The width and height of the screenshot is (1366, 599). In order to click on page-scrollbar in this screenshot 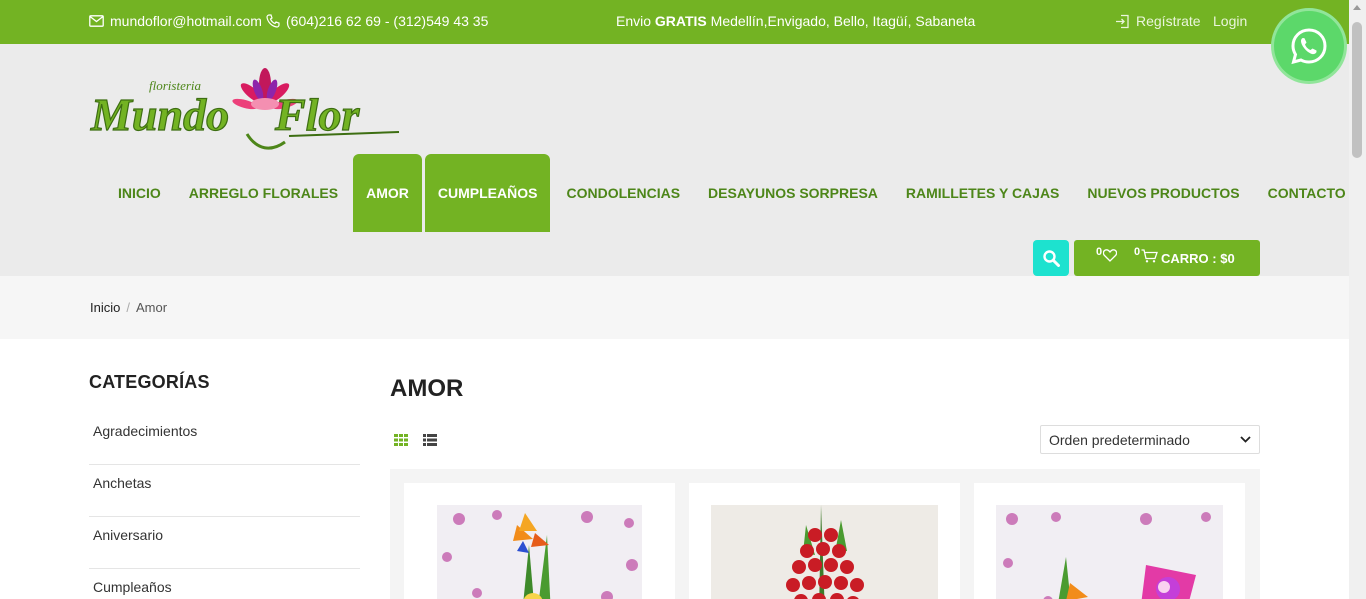, I will do `click(1357, 299)`.